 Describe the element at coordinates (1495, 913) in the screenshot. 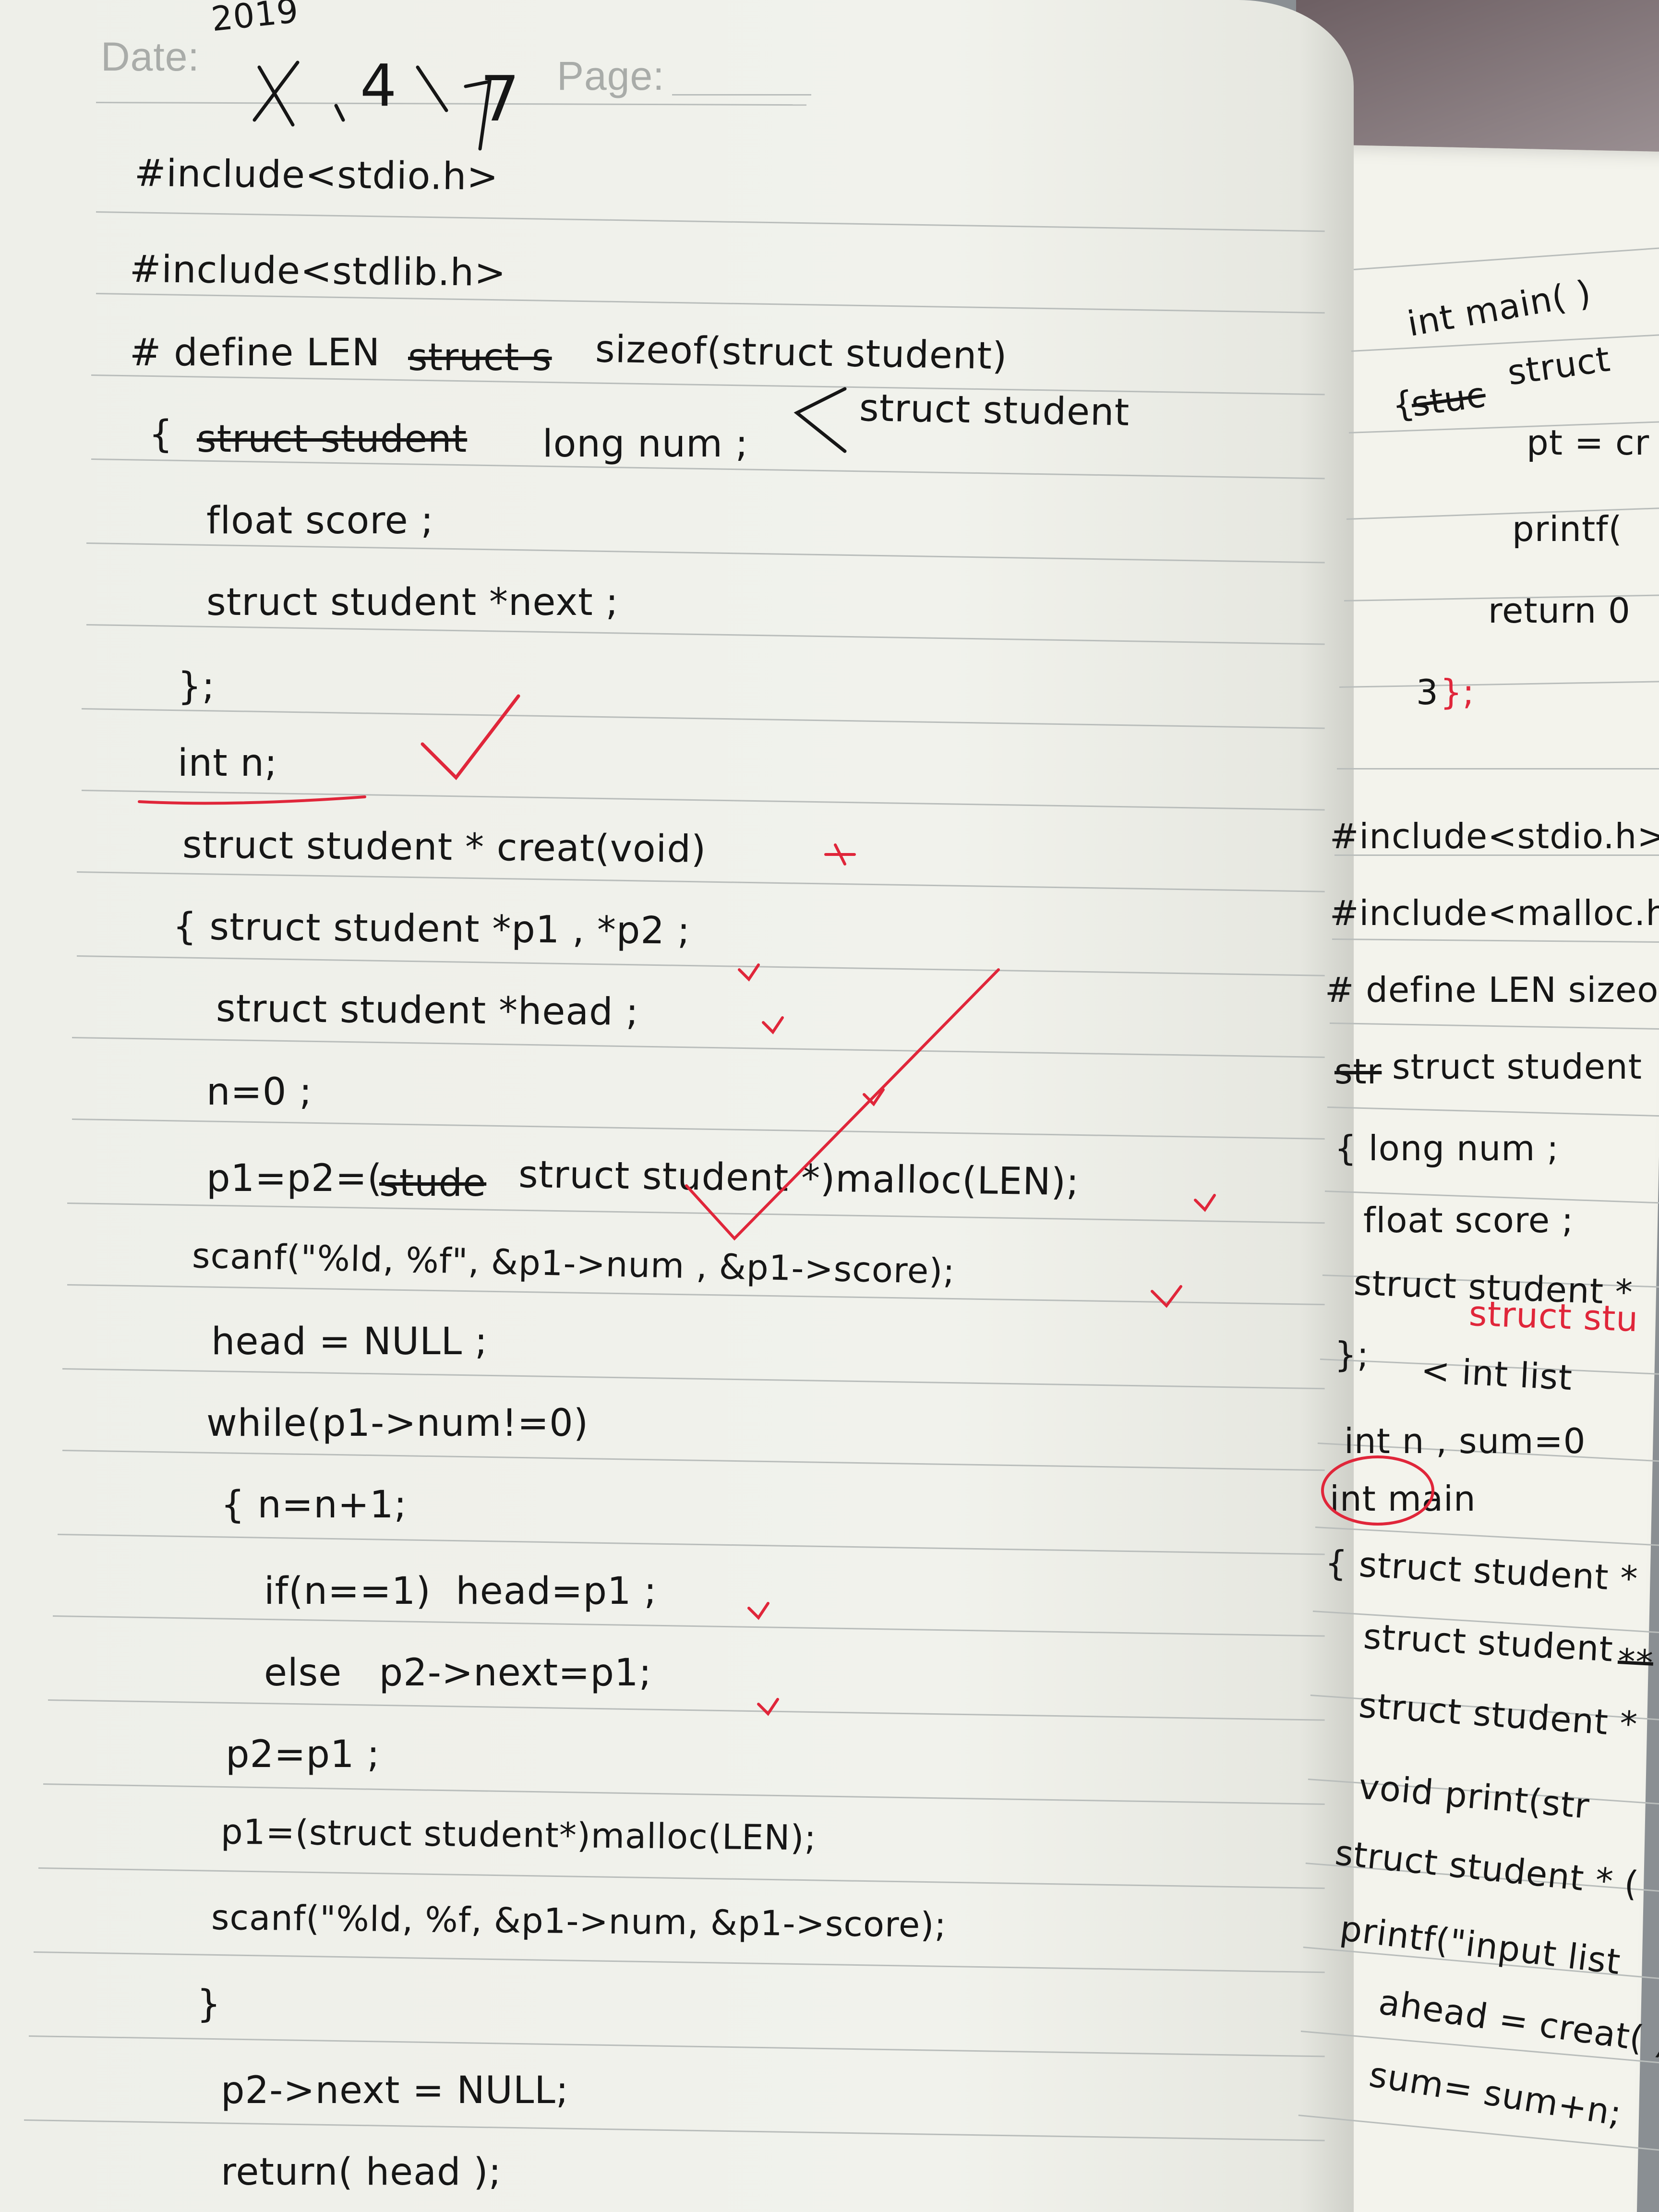

I see `code-line: #include<malloc.h>` at that location.